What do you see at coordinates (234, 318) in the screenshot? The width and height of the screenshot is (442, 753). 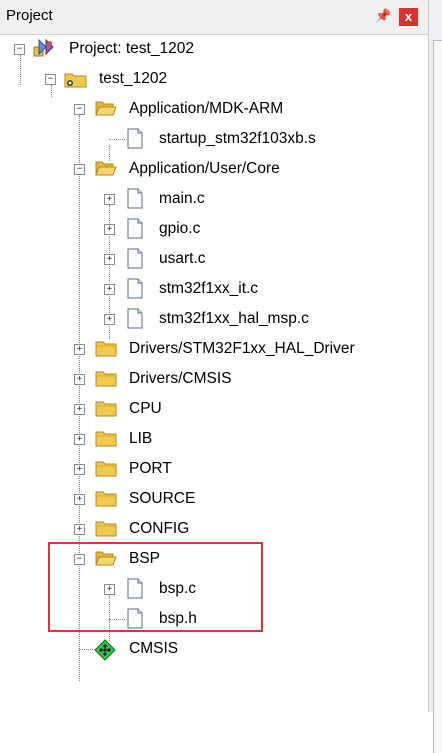 I see `tree-item-label: stm32f1xx_hal_msp.c` at bounding box center [234, 318].